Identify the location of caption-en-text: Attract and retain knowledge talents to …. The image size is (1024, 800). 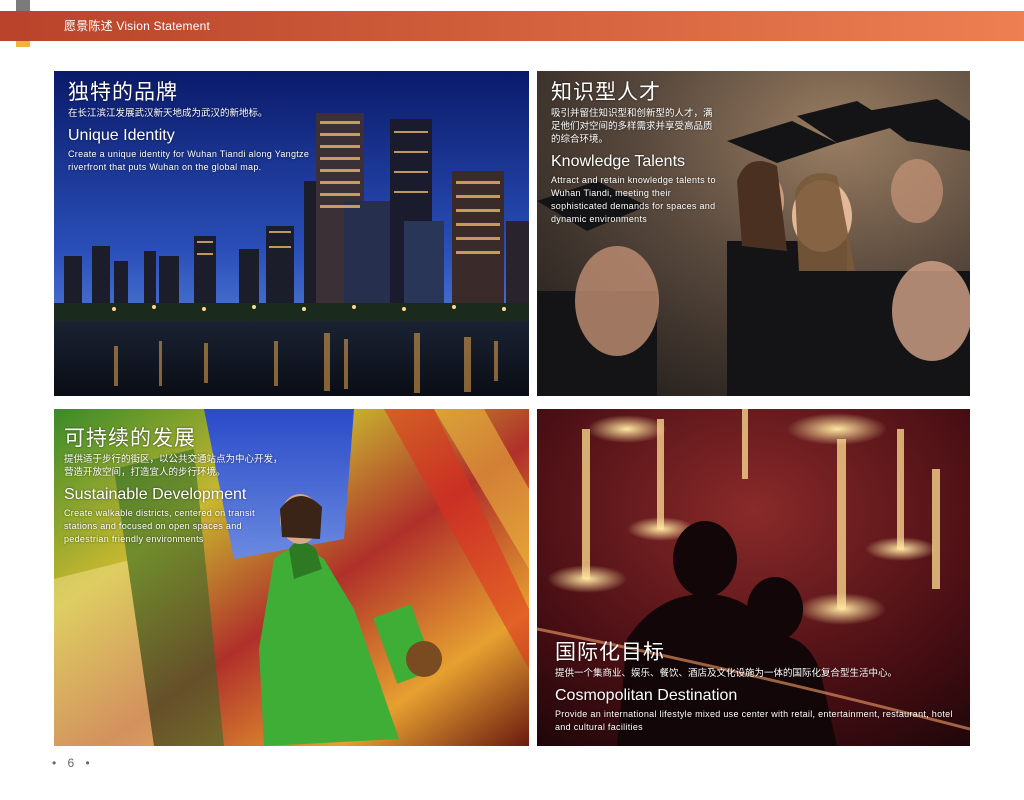
(633, 199).